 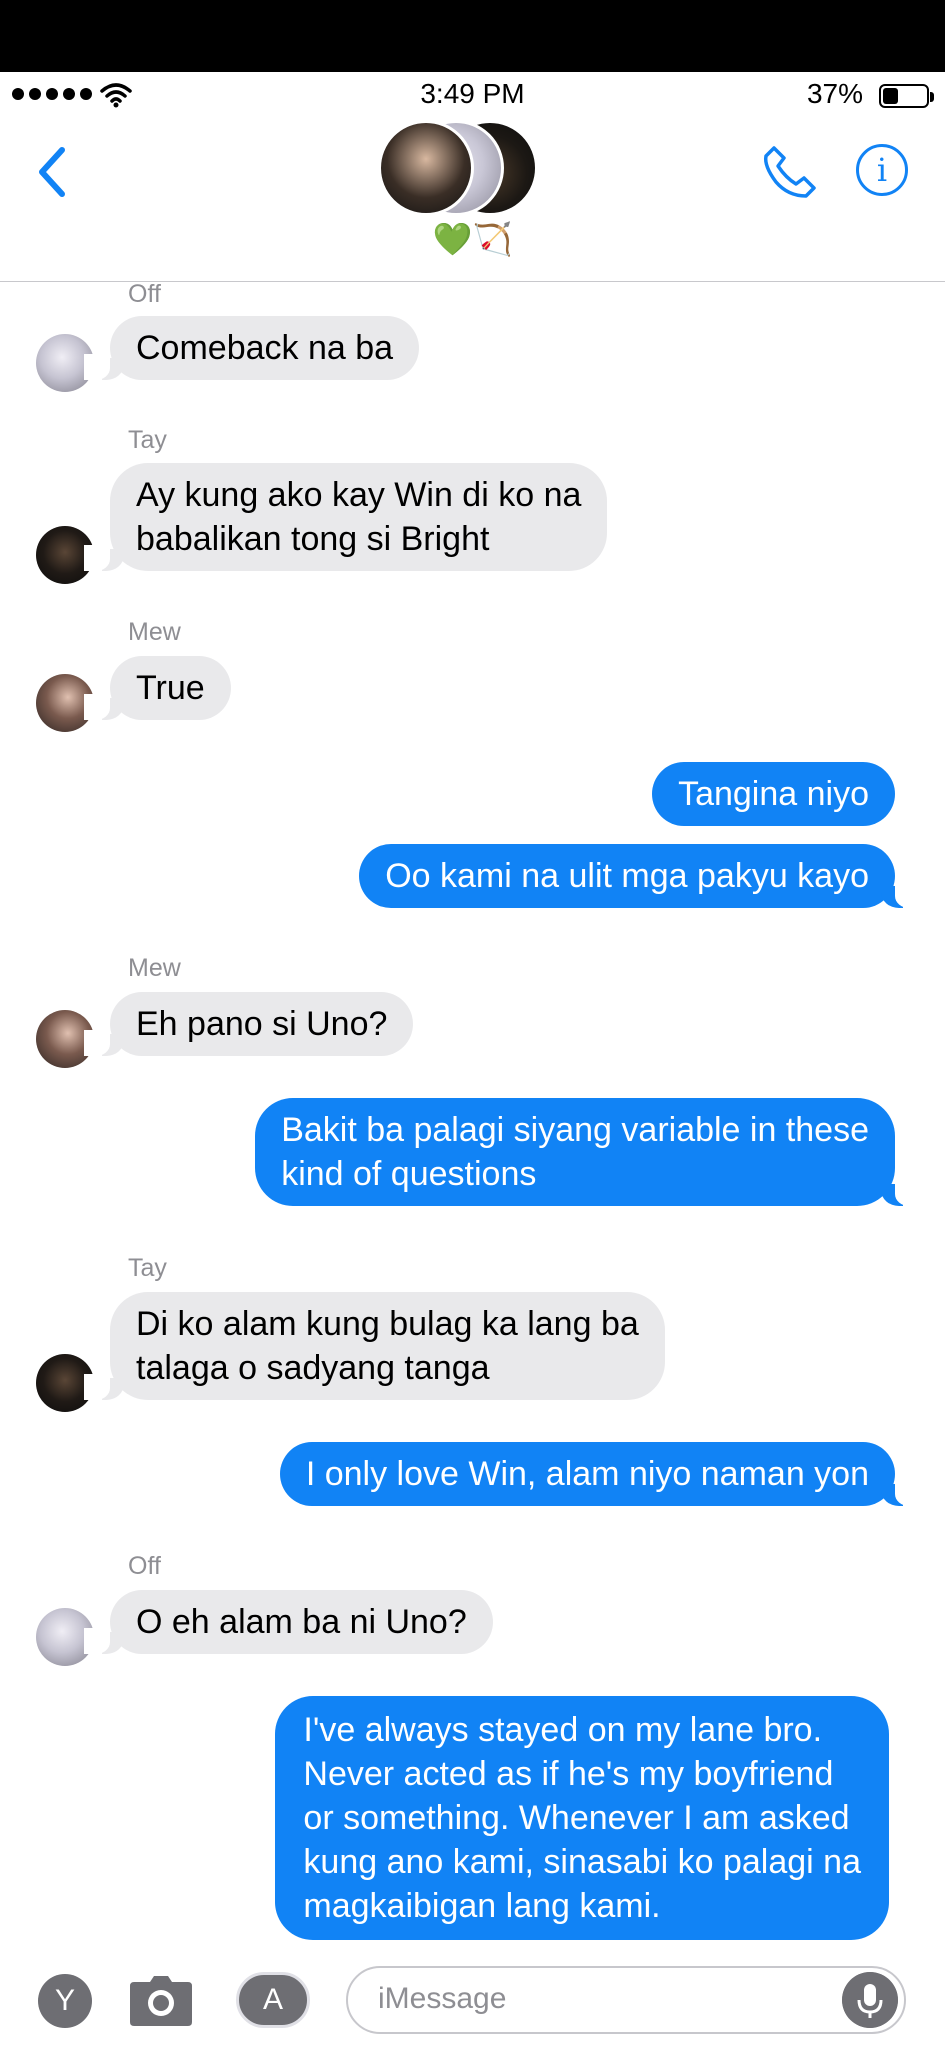 What do you see at coordinates (65, 2001) in the screenshot?
I see `app-drawer-button: Y` at bounding box center [65, 2001].